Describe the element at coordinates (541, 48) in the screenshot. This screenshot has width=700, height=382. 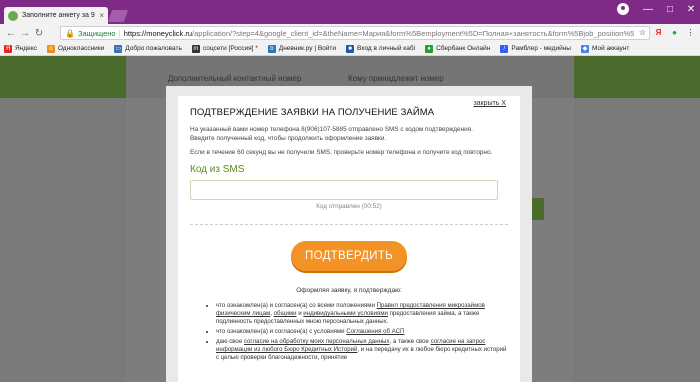
I see `bookmark-label: Рамблер - медийны` at that location.